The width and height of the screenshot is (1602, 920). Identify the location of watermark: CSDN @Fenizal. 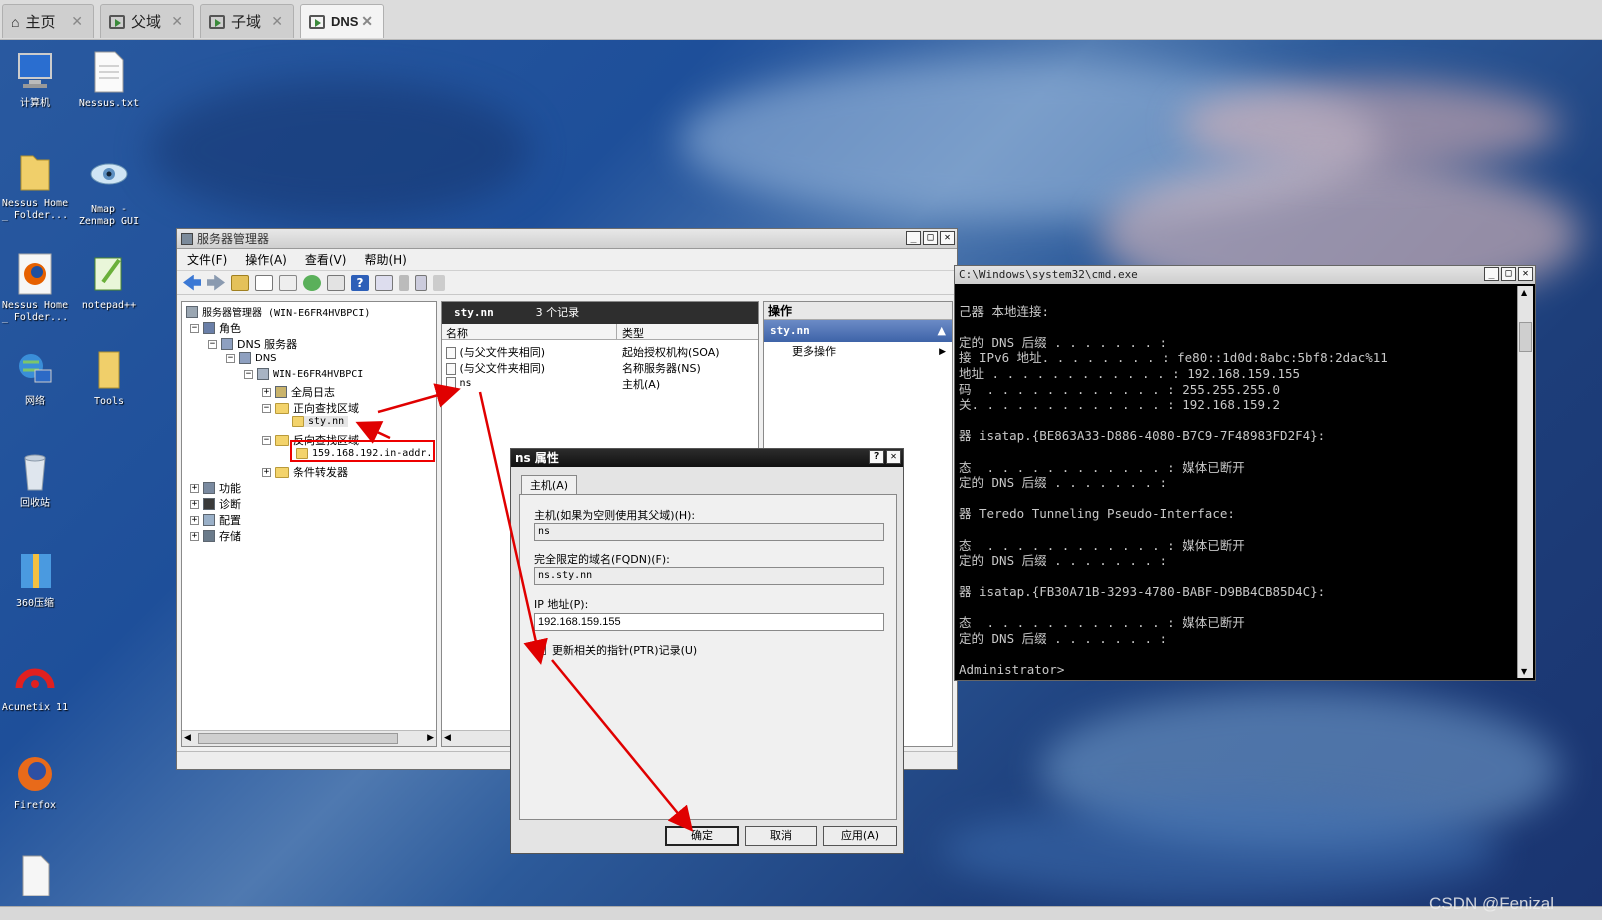
(1491, 903).